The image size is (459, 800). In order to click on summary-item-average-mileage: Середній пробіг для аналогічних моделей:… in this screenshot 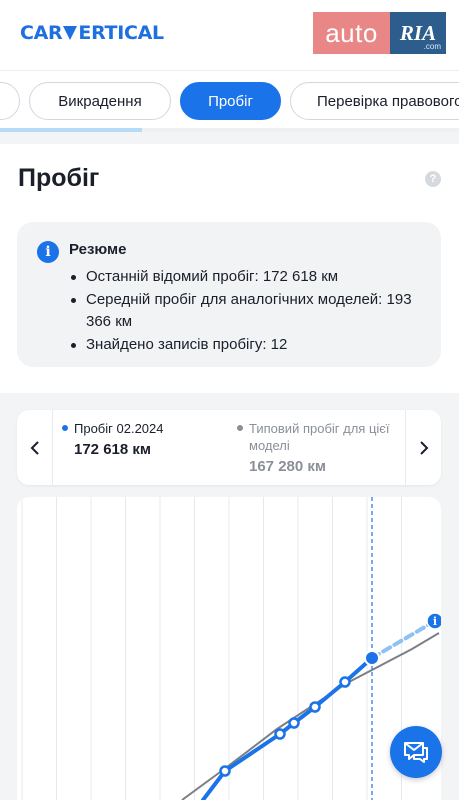, I will do `click(241, 310)`.